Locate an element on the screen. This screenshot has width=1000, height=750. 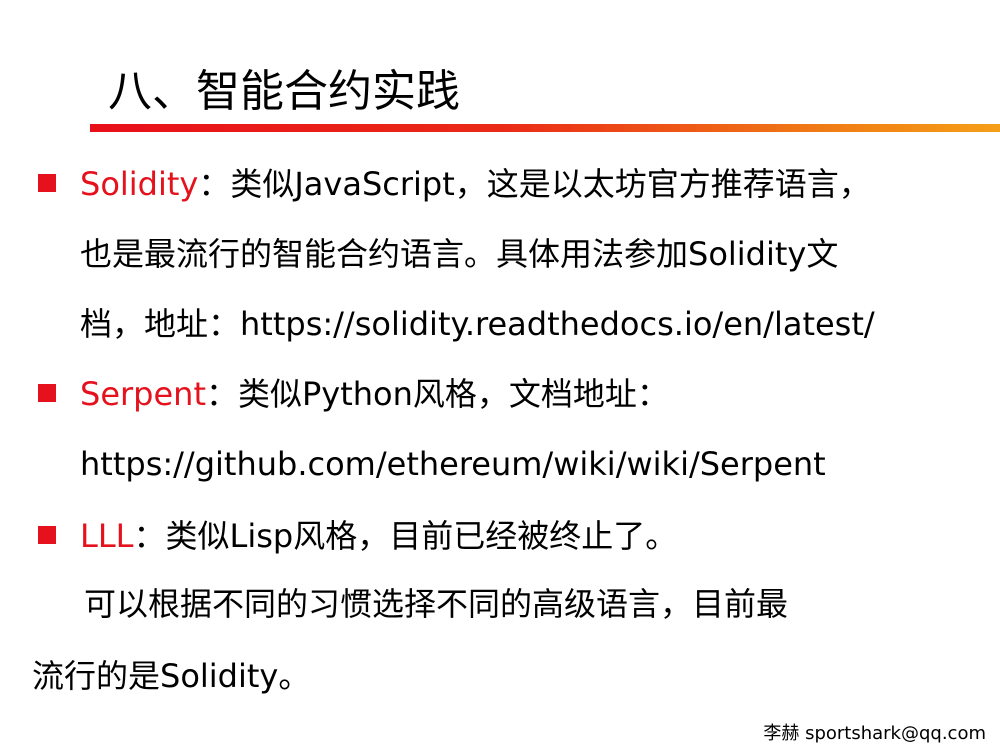
bullet-line: Solidity：类似JavaScript，这是以太坊官方推荐语言， is located at coordinates (475, 184).